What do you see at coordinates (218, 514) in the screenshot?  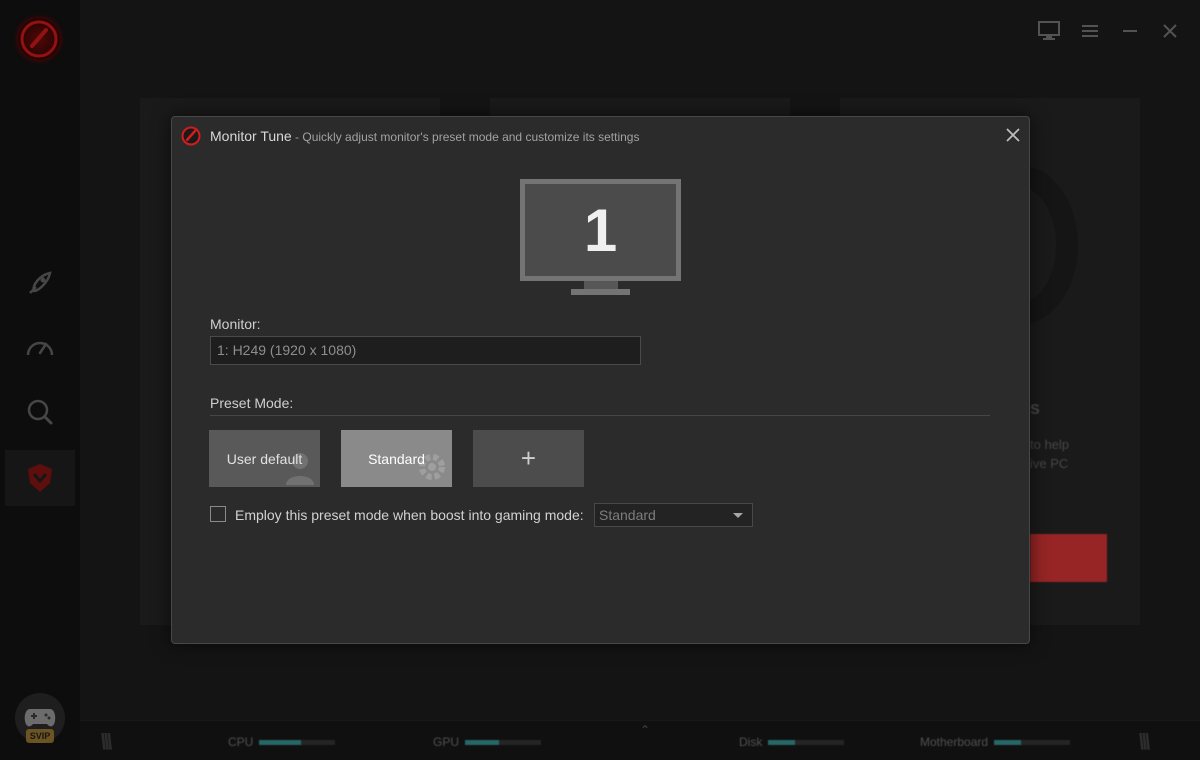 I see `gaming-mode-checkbox` at bounding box center [218, 514].